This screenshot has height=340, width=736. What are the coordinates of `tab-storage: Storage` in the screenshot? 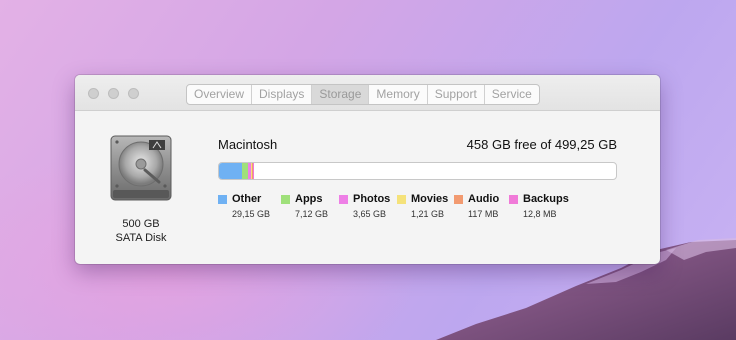 It's located at (341, 94).